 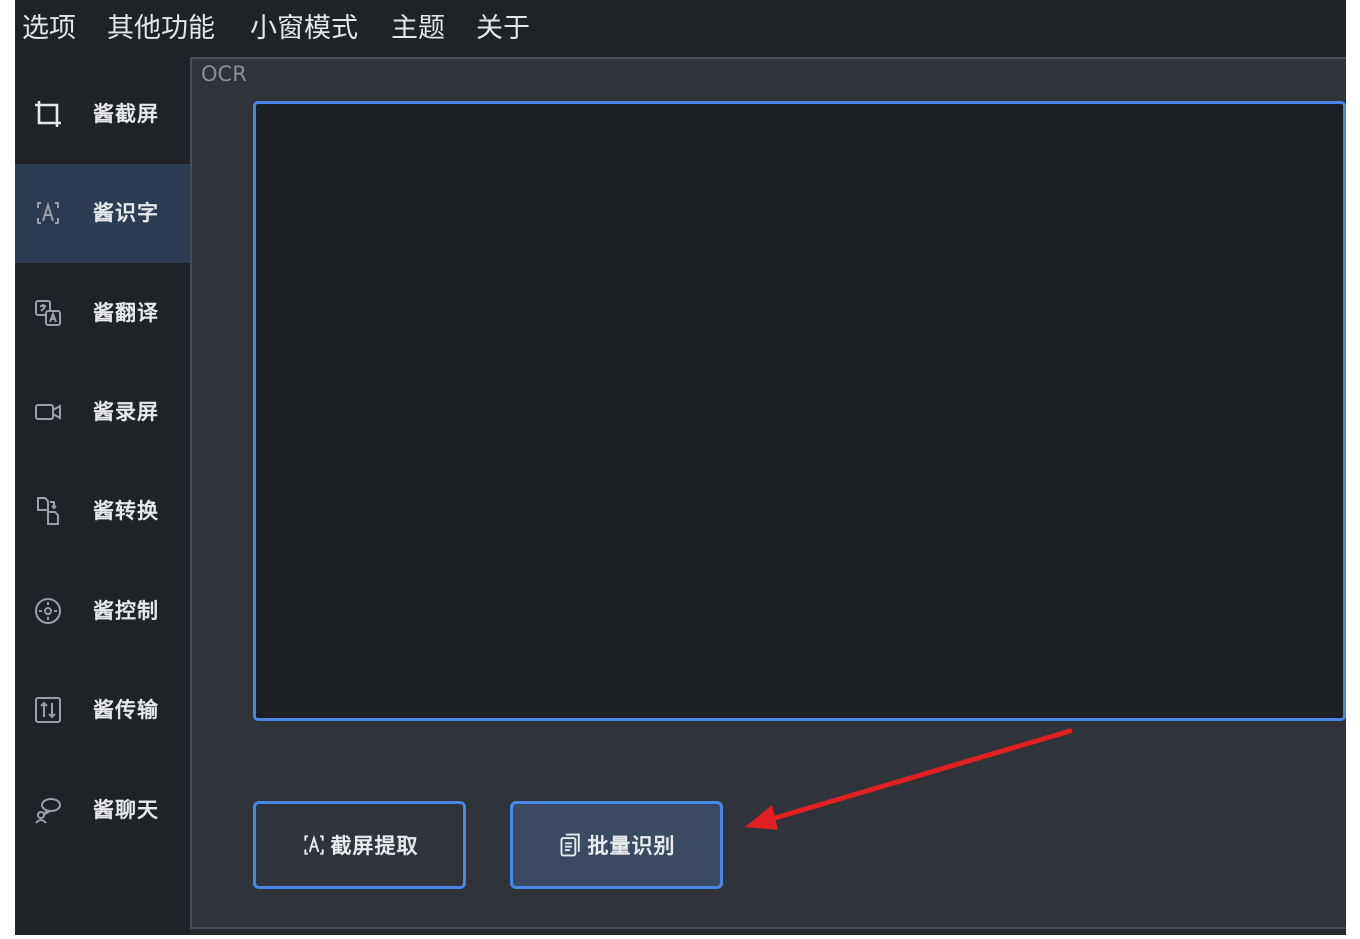 What do you see at coordinates (304, 29) in the screenshot?
I see `menu-mini-window-mode: 小窗模式` at bounding box center [304, 29].